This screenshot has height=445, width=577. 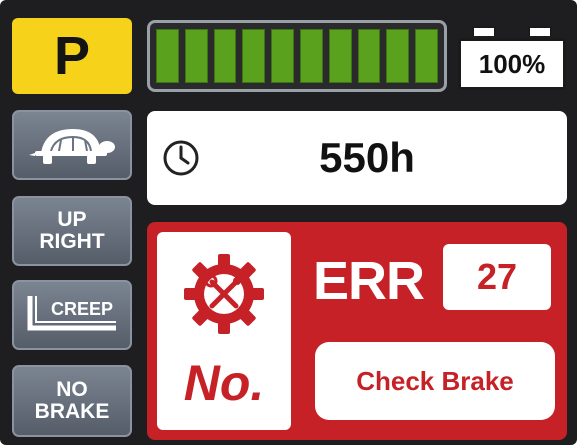 I want to click on gear-wrench-icon, so click(x=224, y=294).